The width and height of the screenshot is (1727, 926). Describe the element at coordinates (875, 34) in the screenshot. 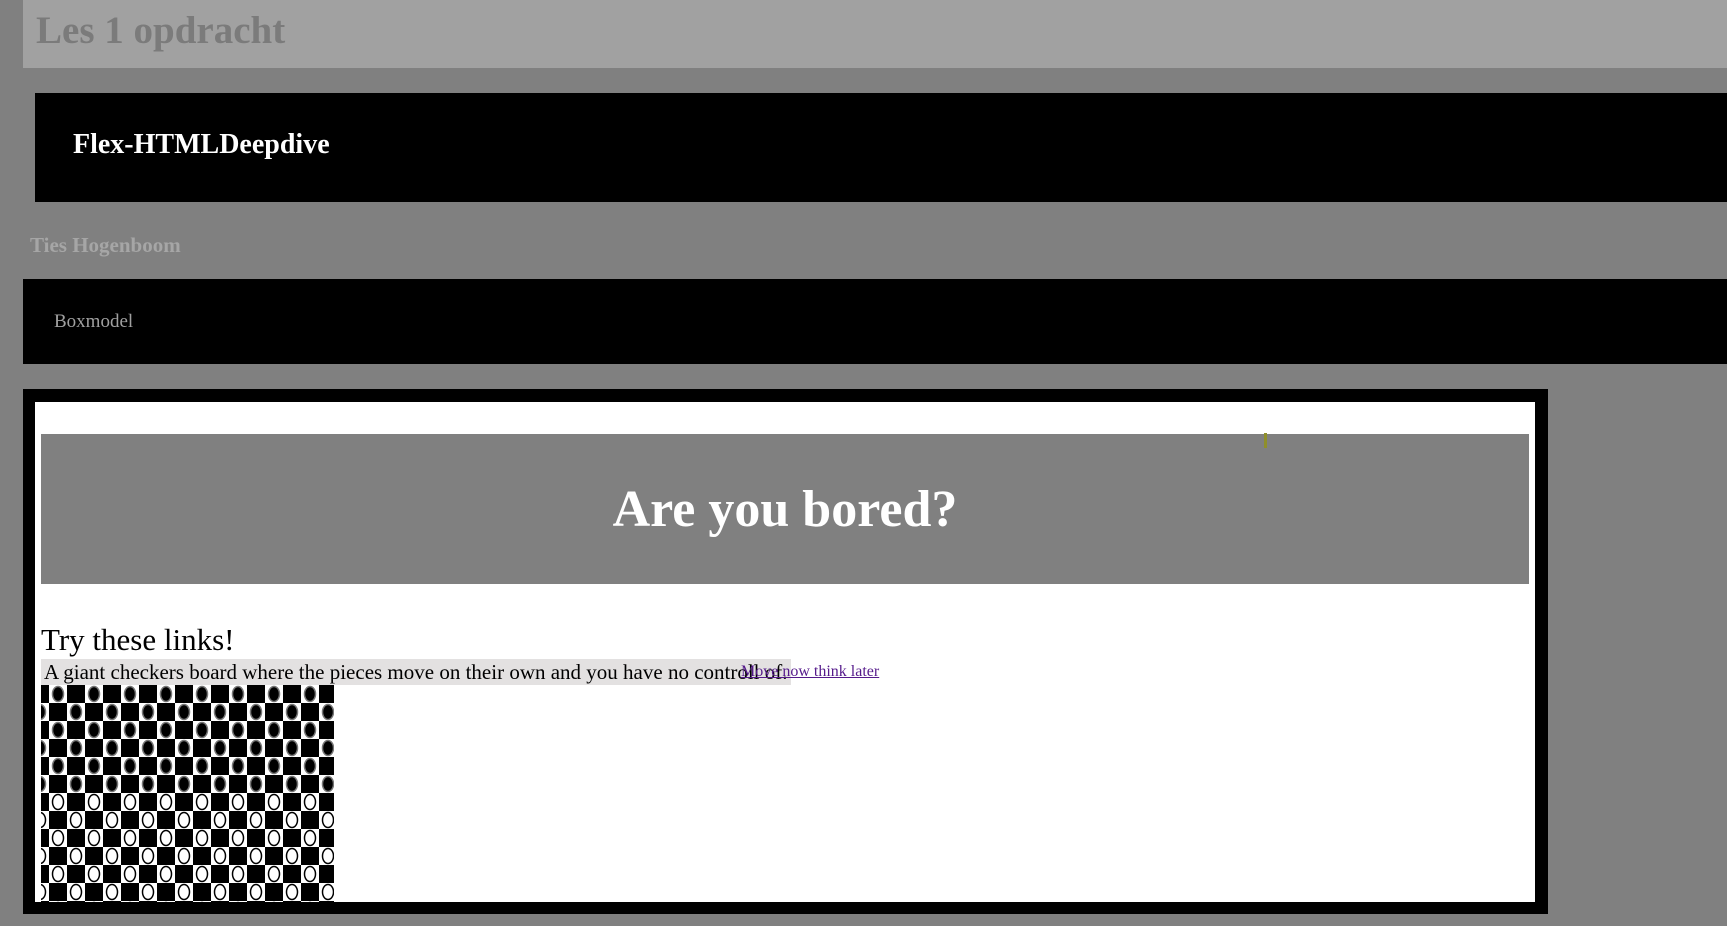

I see `page-header: Les 1 opdracht` at that location.